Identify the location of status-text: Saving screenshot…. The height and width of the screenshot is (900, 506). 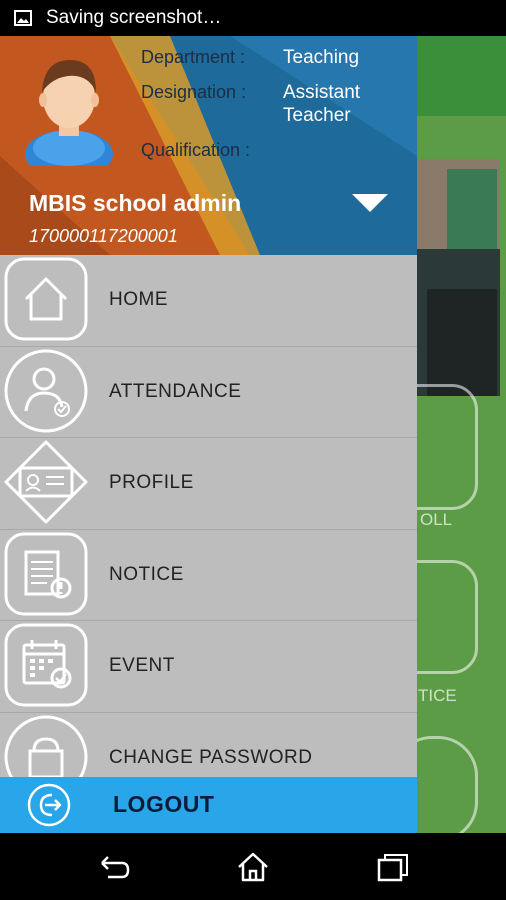
(134, 17).